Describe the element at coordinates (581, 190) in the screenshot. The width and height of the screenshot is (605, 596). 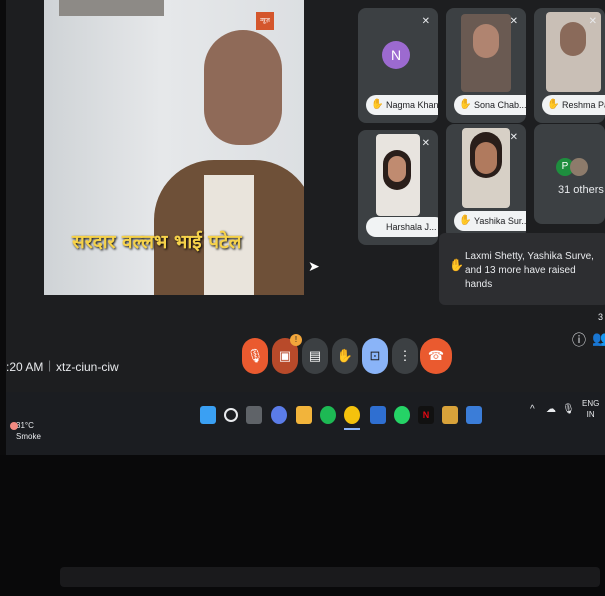
I see `others-count: 31 others` at that location.